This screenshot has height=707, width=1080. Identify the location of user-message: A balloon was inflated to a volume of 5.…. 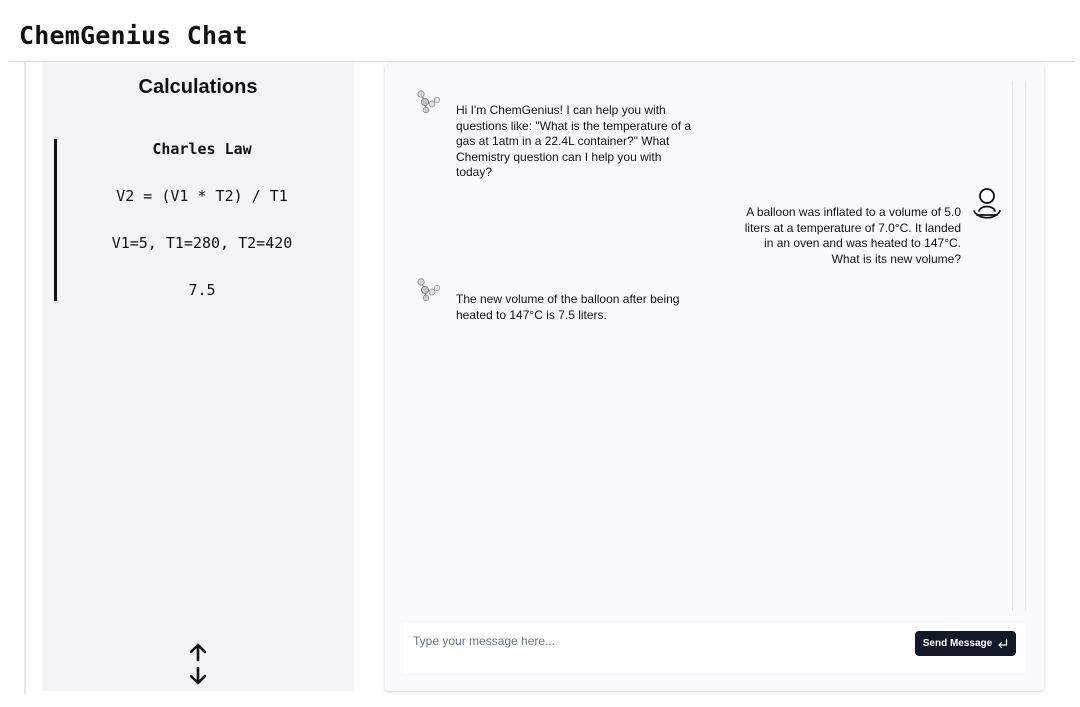
(852, 235).